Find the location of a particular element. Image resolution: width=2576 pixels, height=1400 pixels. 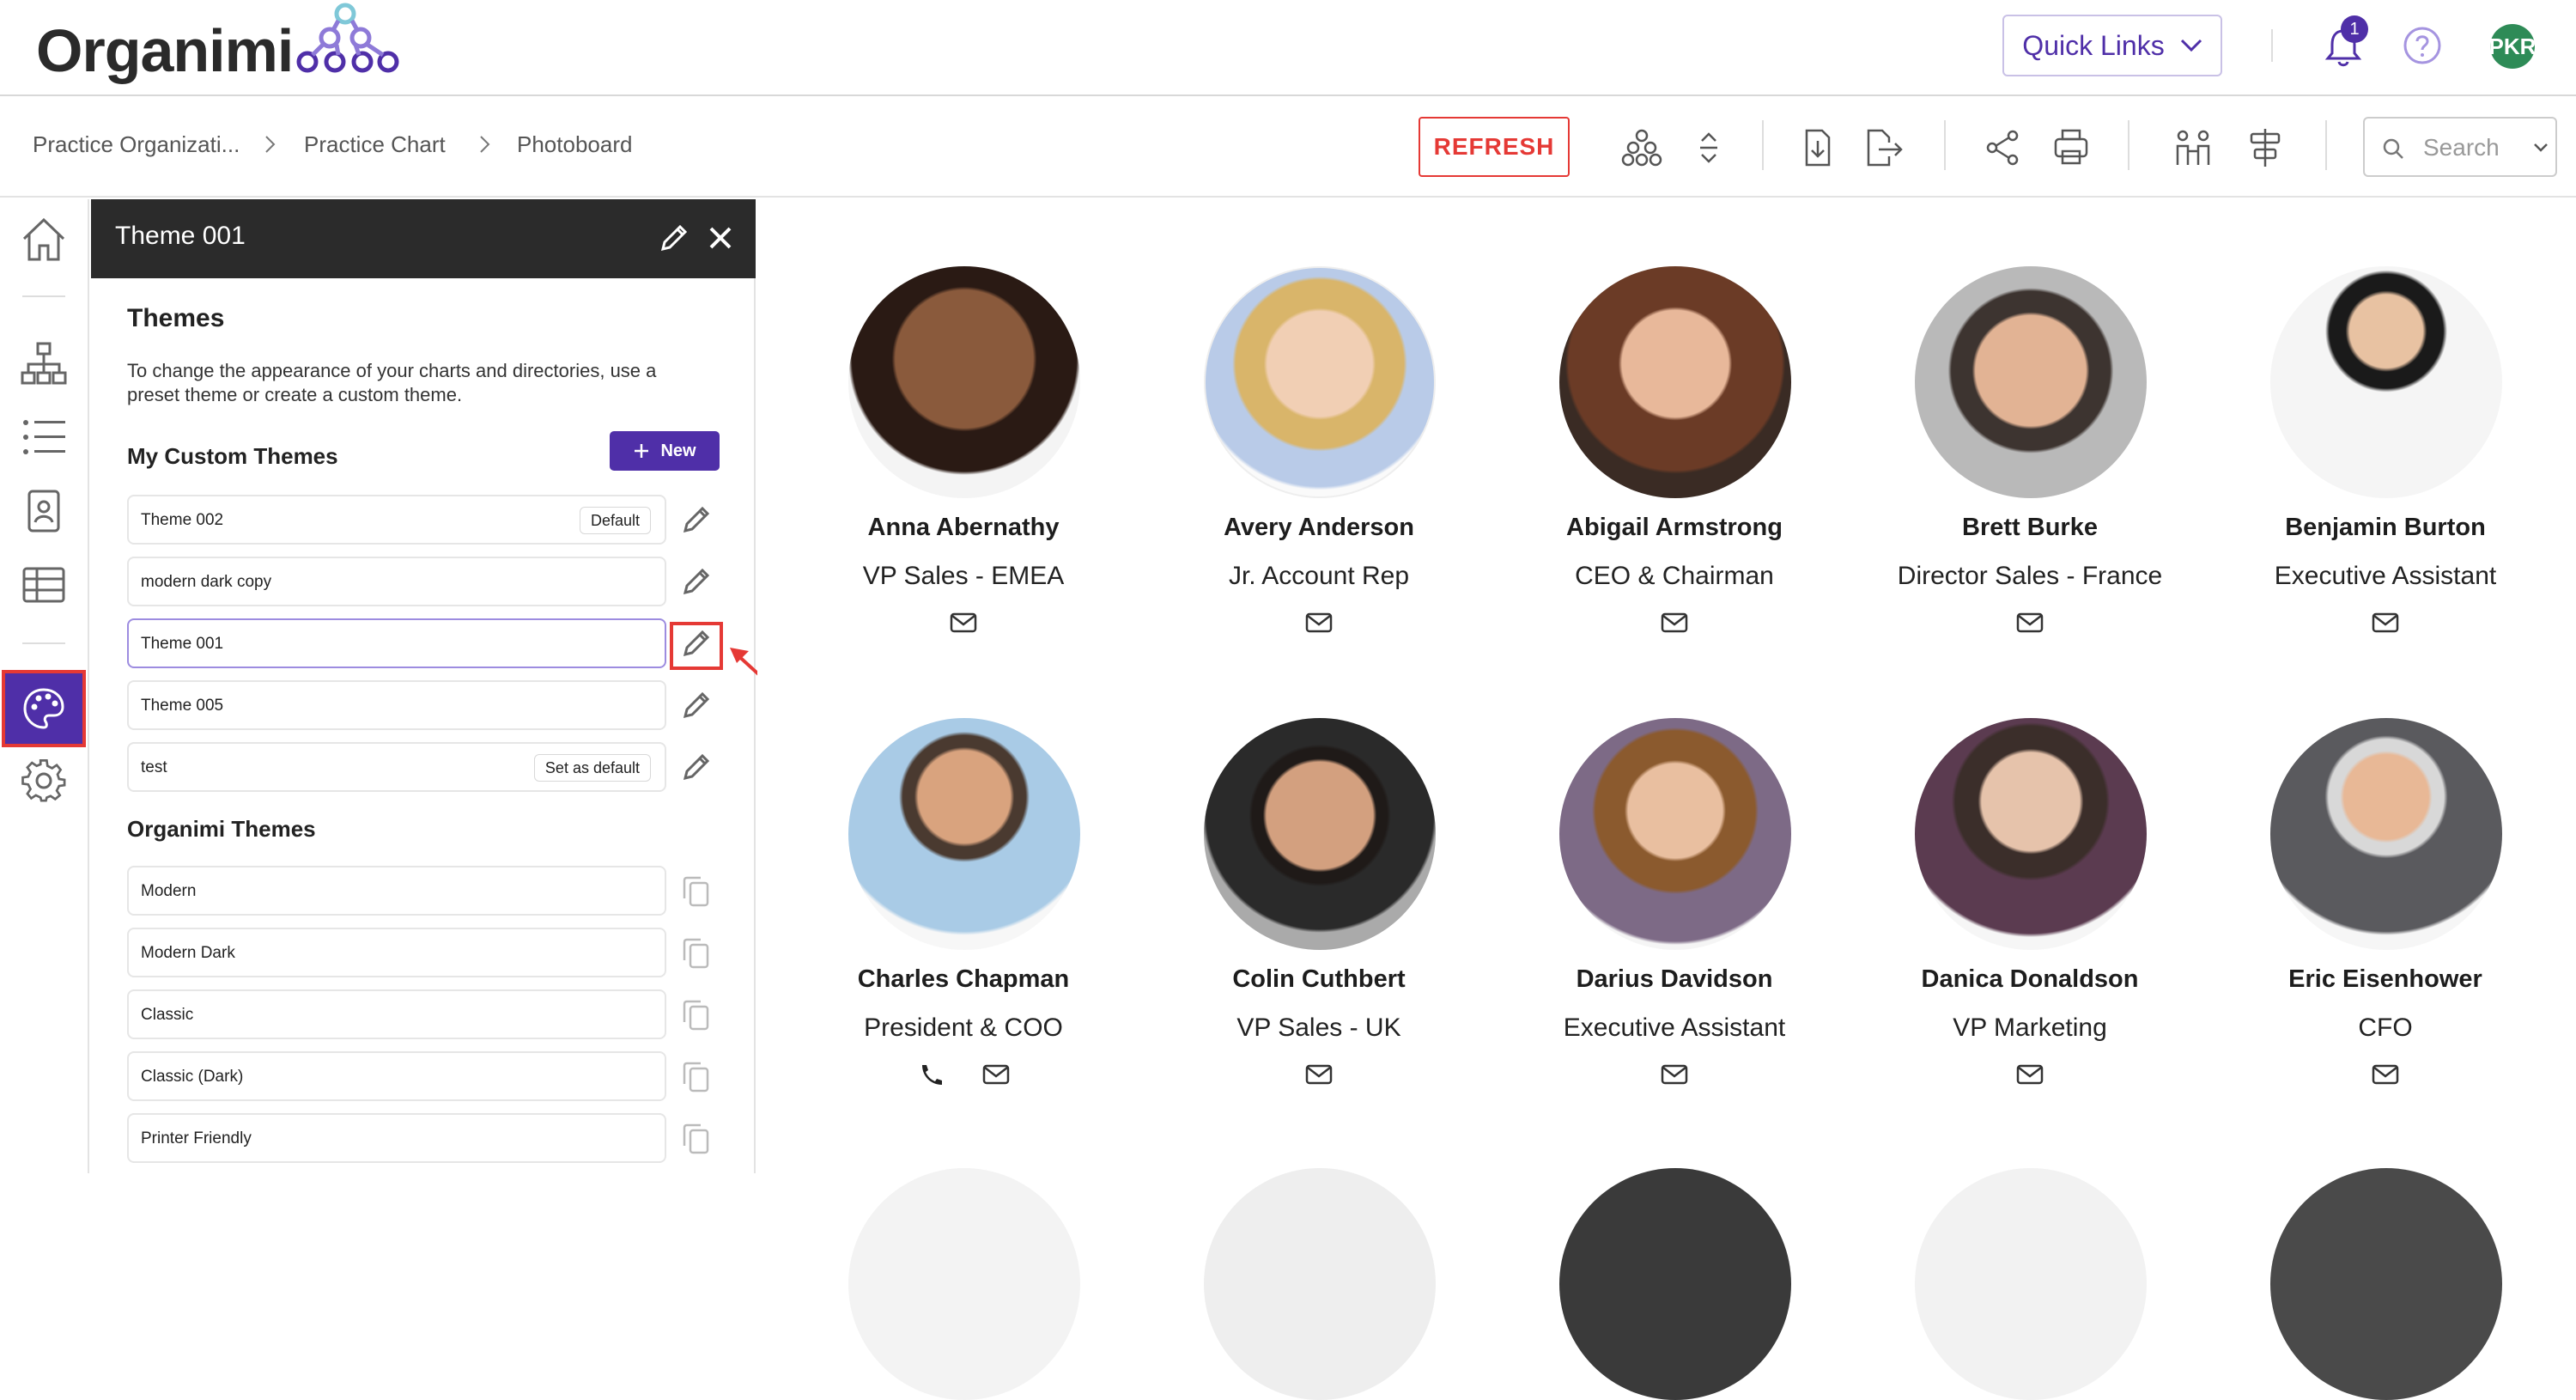

custom-theme-row: Theme 002 Default is located at coordinates (397, 520).